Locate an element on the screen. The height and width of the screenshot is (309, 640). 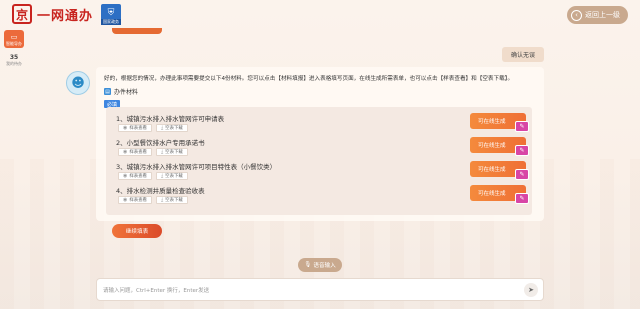
assistant-avatar: ☻ is located at coordinates (78, 83).